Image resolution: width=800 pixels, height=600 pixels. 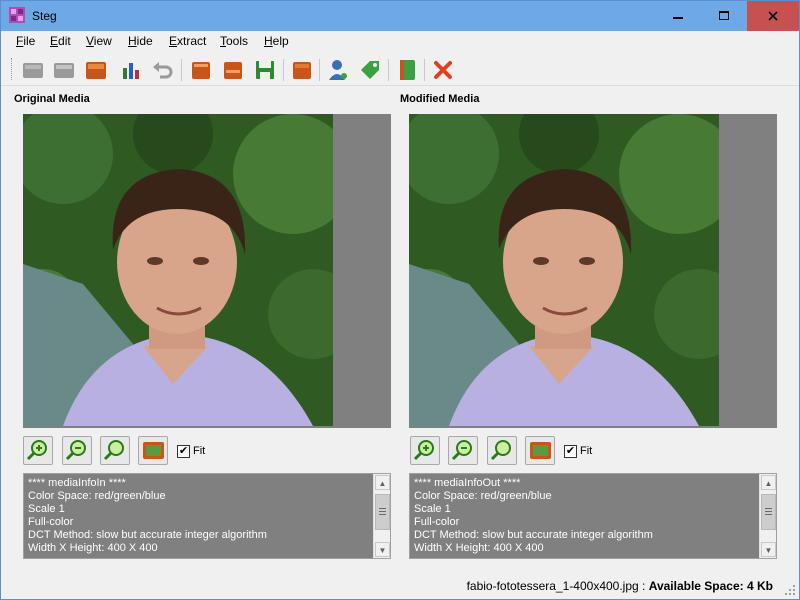 I want to click on minimize-button, so click(x=678, y=16).